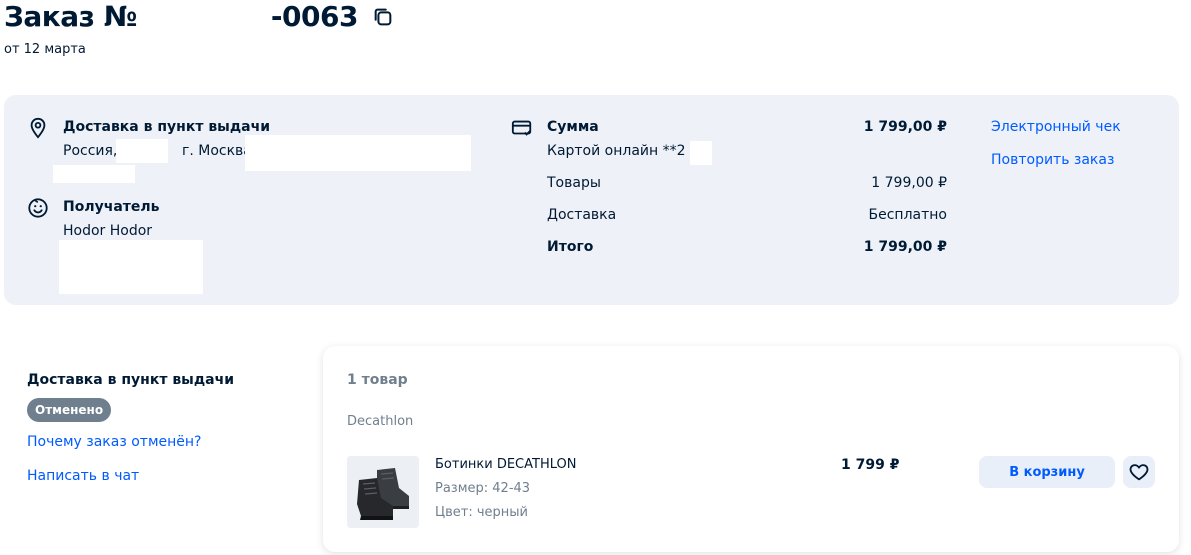  What do you see at coordinates (377, 380) in the screenshot?
I see `items-count: 1 товар` at bounding box center [377, 380].